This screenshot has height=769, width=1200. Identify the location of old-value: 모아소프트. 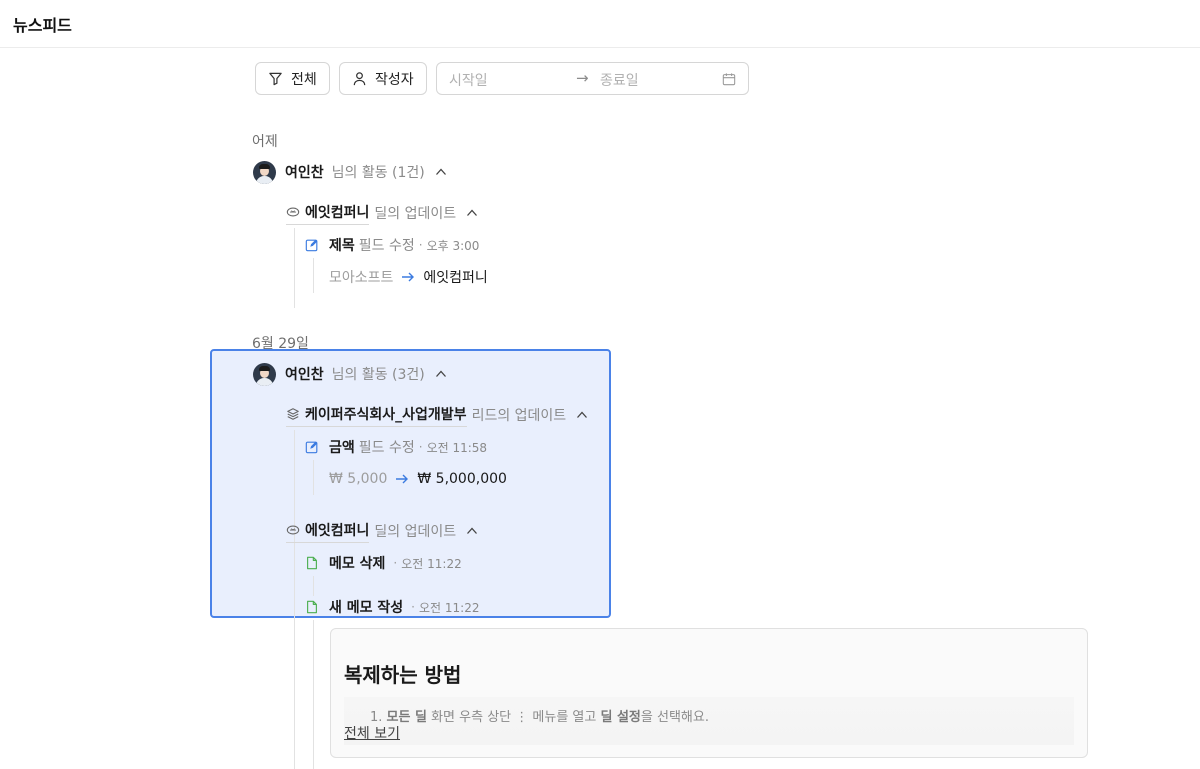
(361, 278).